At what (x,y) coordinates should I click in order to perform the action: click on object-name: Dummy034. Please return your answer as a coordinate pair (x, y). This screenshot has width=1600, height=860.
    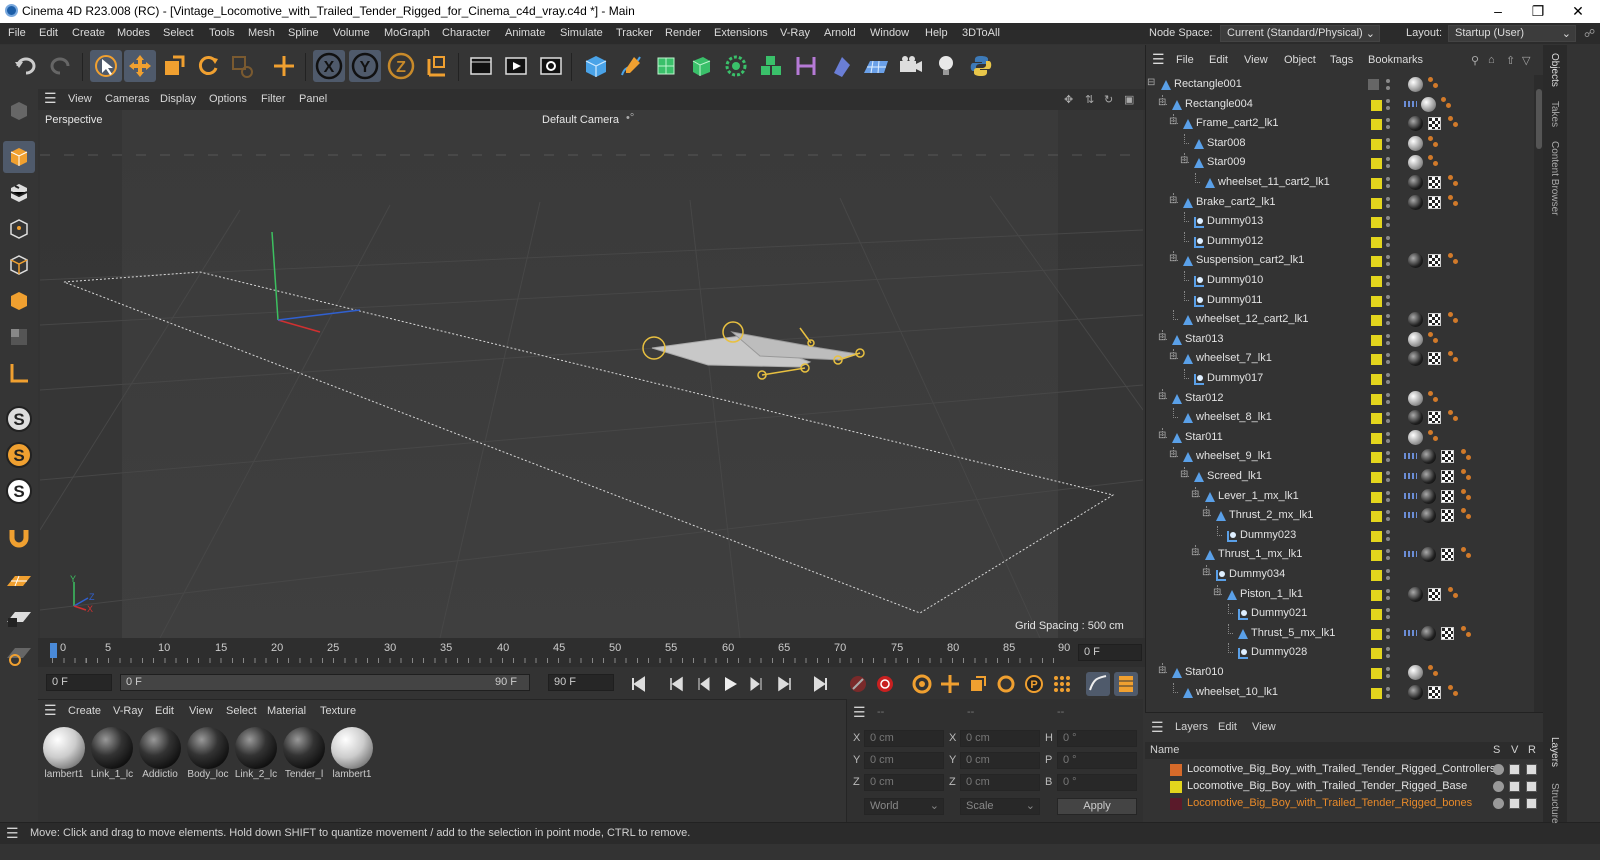
    Looking at the image, I should click on (1257, 574).